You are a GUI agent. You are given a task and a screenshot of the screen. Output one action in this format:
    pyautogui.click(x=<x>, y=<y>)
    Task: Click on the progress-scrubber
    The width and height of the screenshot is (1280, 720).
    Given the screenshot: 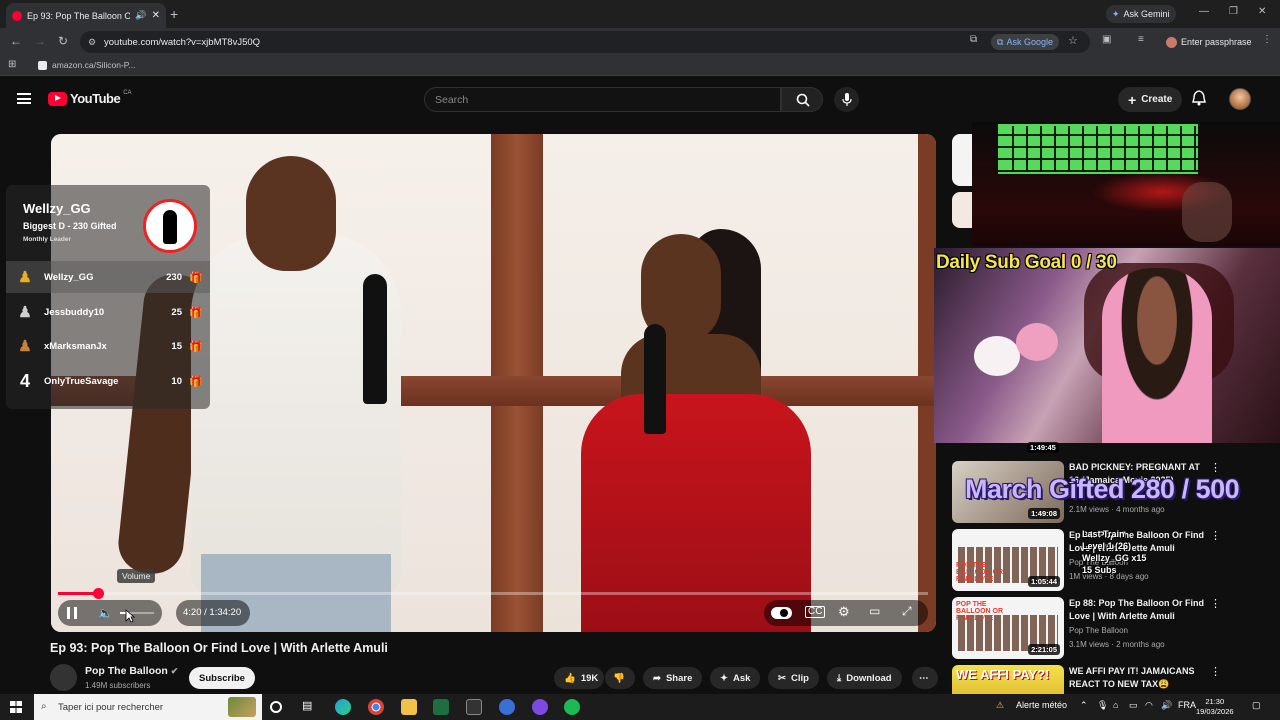 What is the action you would take?
    pyautogui.click(x=98, y=593)
    